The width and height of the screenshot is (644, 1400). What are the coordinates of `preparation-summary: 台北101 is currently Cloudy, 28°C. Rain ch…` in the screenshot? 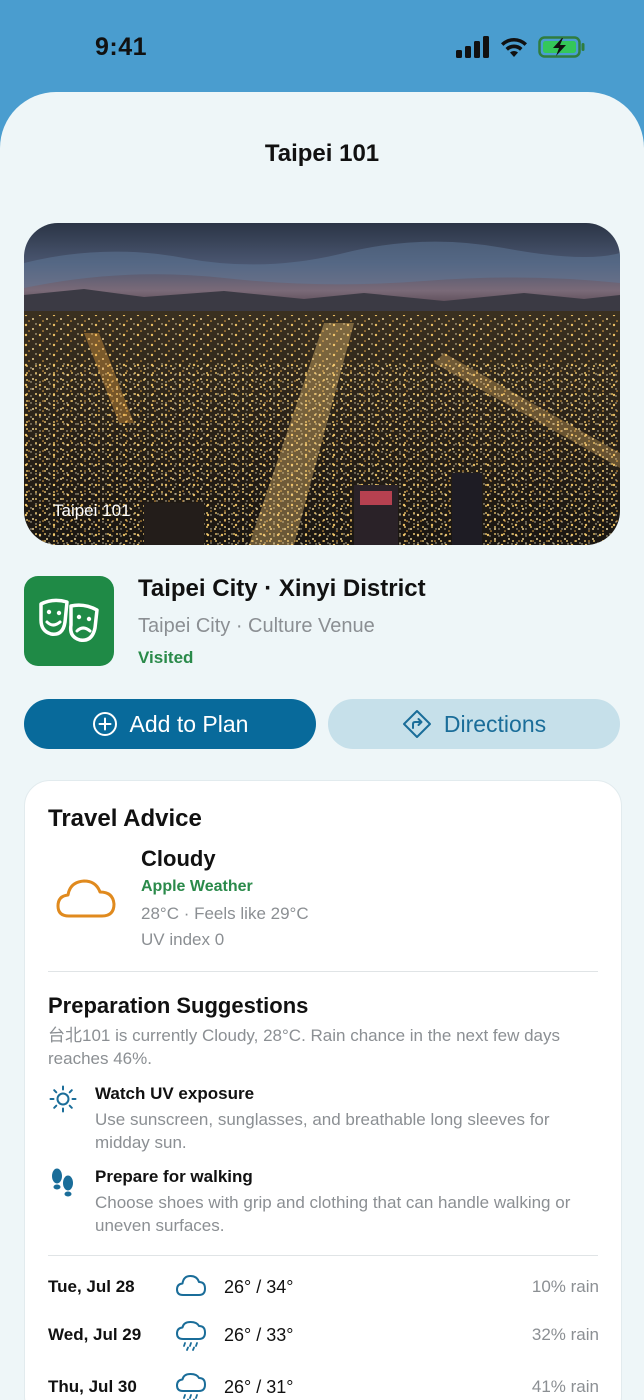 It's located at (304, 1047).